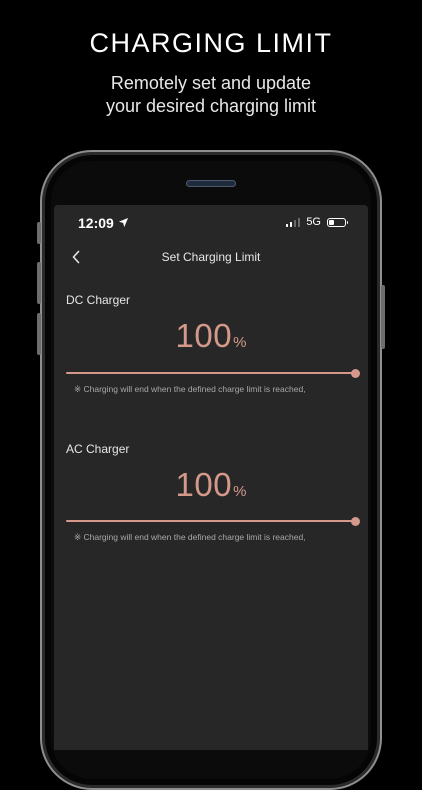  Describe the element at coordinates (355, 373) in the screenshot. I see `dc-slider-thumb` at that location.